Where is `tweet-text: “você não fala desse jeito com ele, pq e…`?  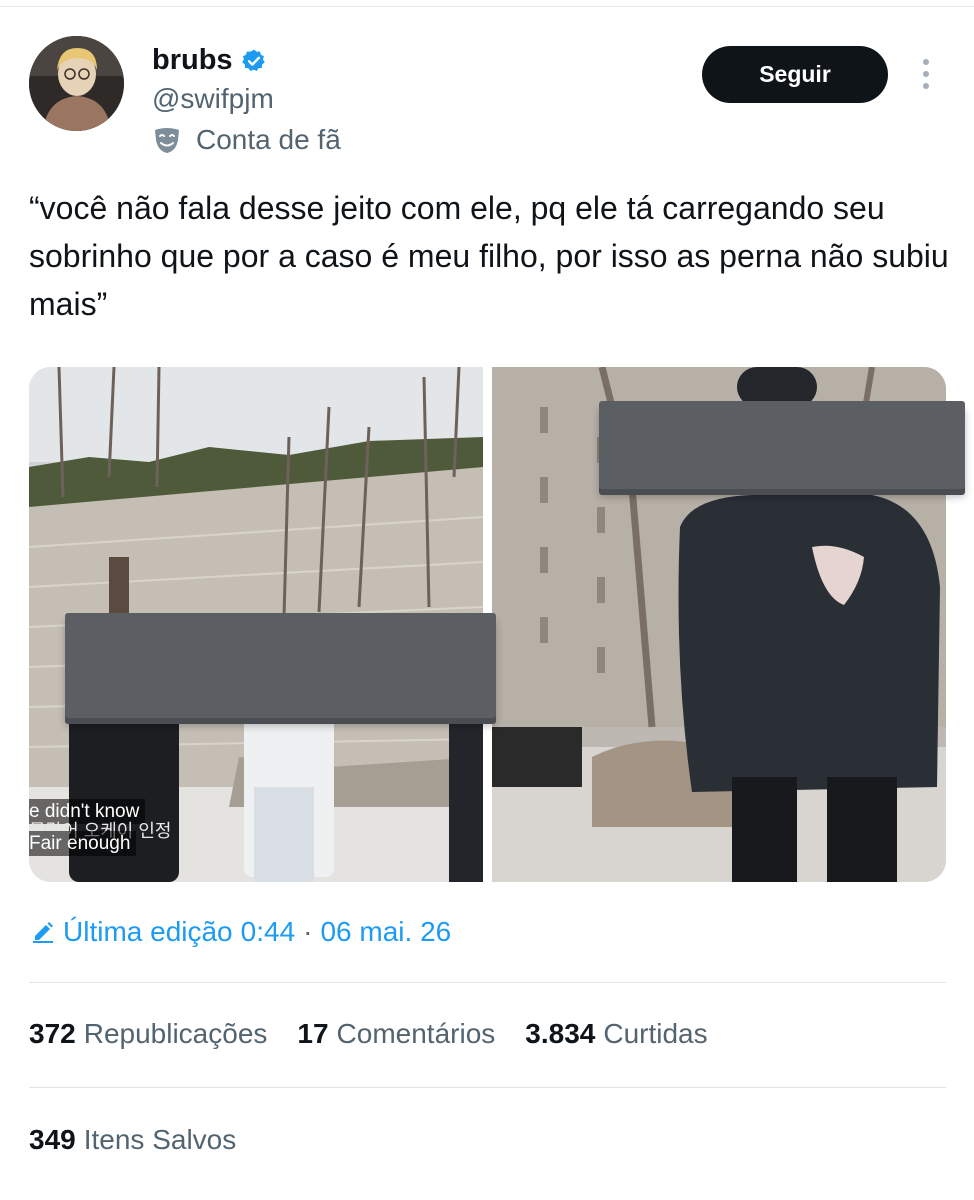
tweet-text: “você não fala desse jeito com ele, pq e… is located at coordinates (489, 256).